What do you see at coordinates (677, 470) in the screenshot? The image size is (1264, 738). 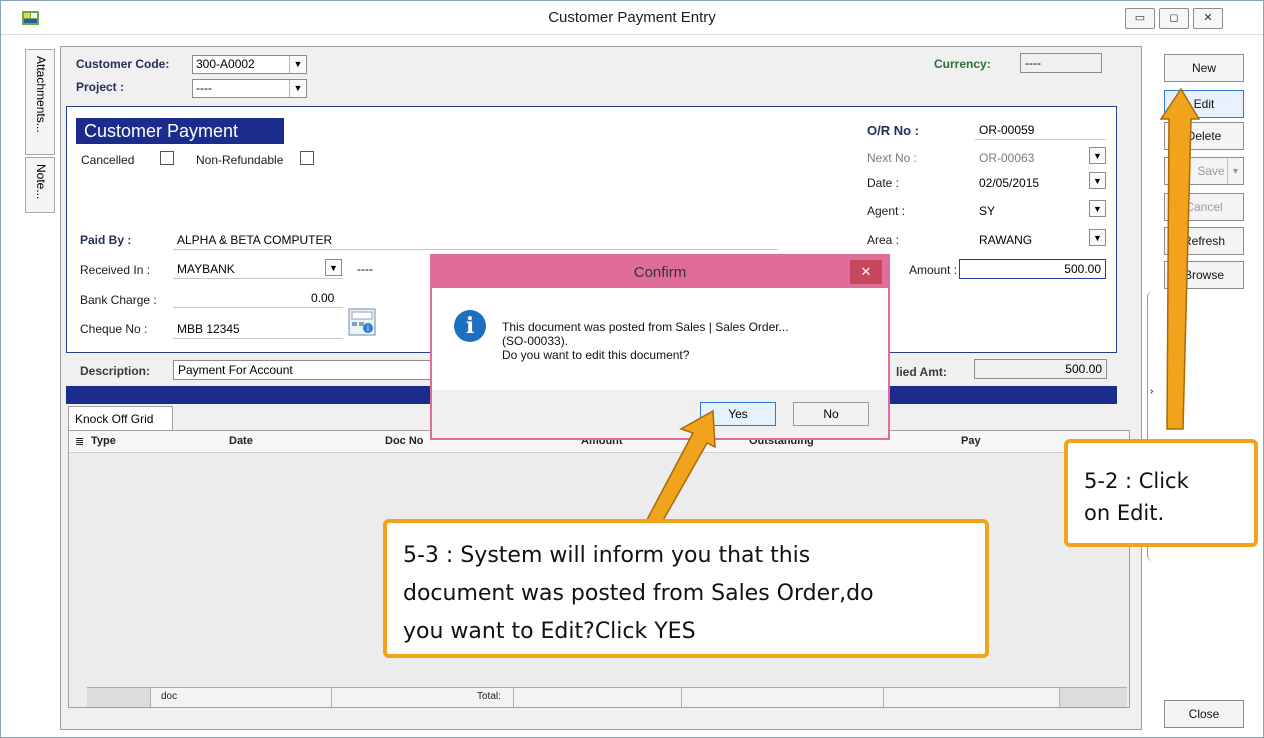 I see `arrow-to-yes` at bounding box center [677, 470].